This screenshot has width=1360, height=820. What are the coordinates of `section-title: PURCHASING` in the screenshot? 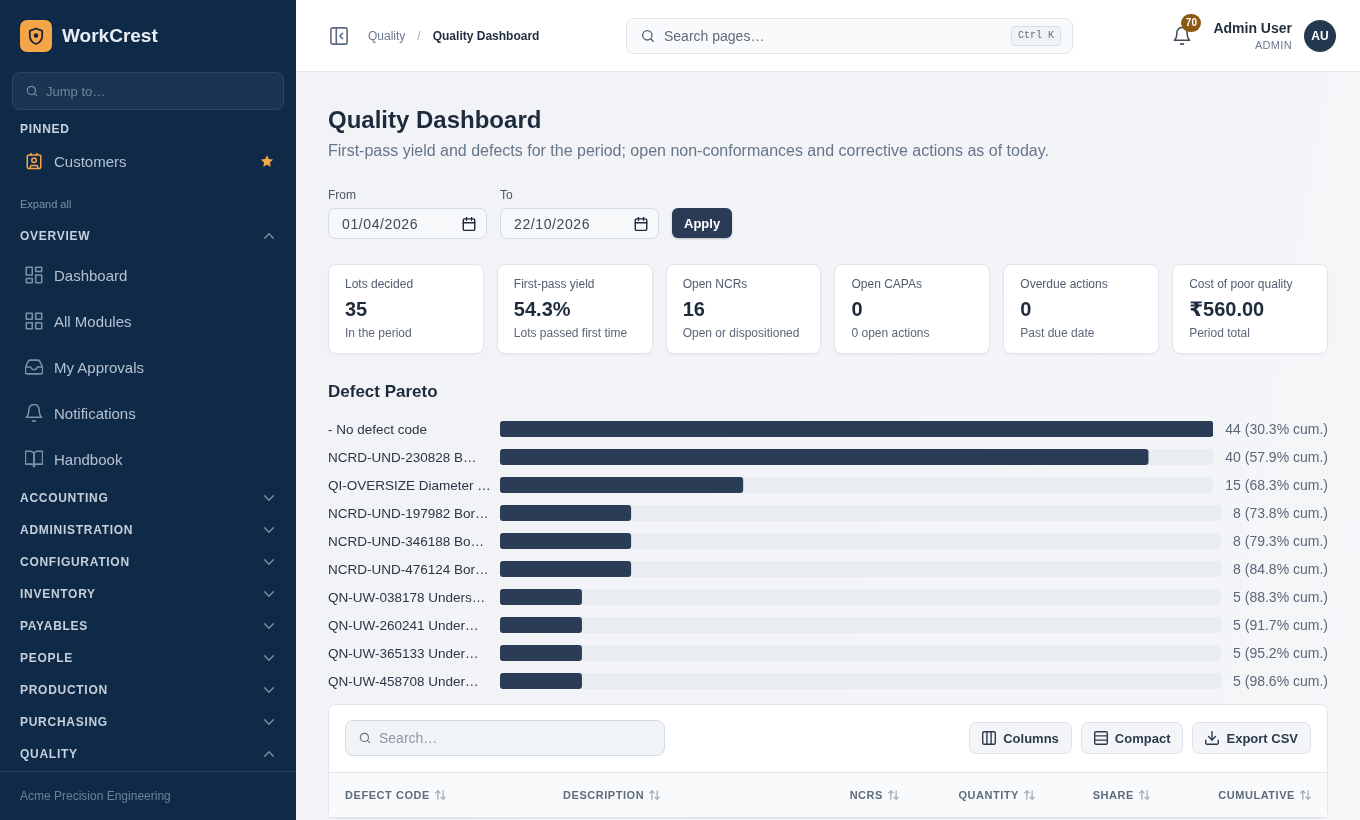 It's located at (64, 722).